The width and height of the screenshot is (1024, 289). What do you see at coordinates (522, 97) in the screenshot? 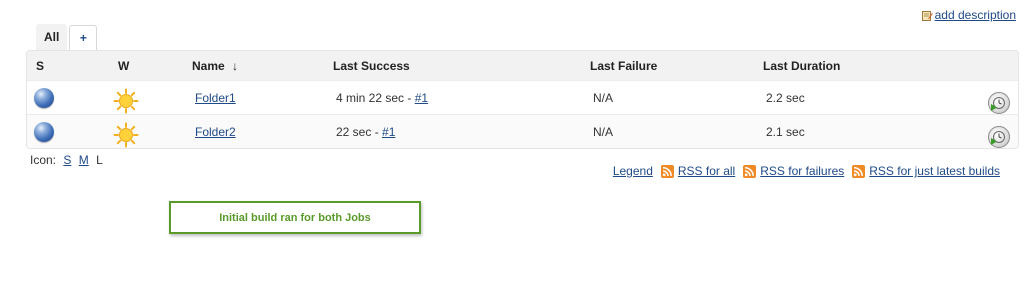
I see `table-row: Folder1 4 min 22 sec - #1 N/A 2.2 sec` at bounding box center [522, 97].